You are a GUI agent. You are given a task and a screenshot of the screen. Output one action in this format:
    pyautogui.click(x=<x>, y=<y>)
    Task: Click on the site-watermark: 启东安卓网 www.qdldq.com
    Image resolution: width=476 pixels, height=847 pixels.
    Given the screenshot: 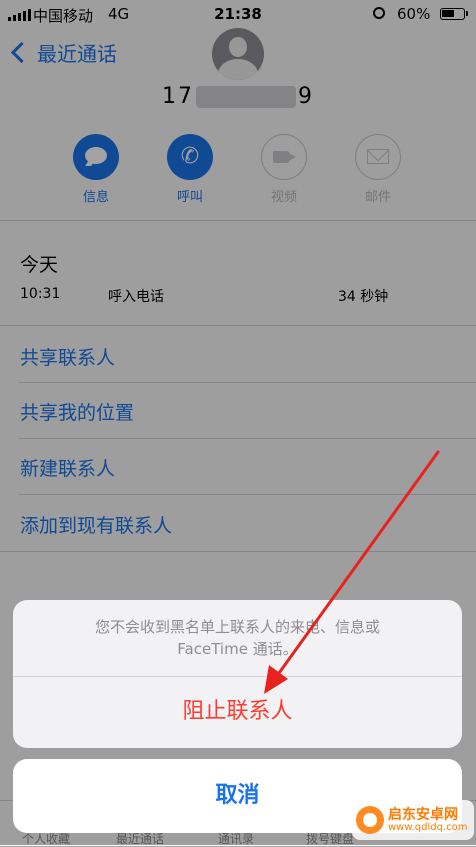 What is the action you would take?
    pyautogui.click(x=413, y=820)
    